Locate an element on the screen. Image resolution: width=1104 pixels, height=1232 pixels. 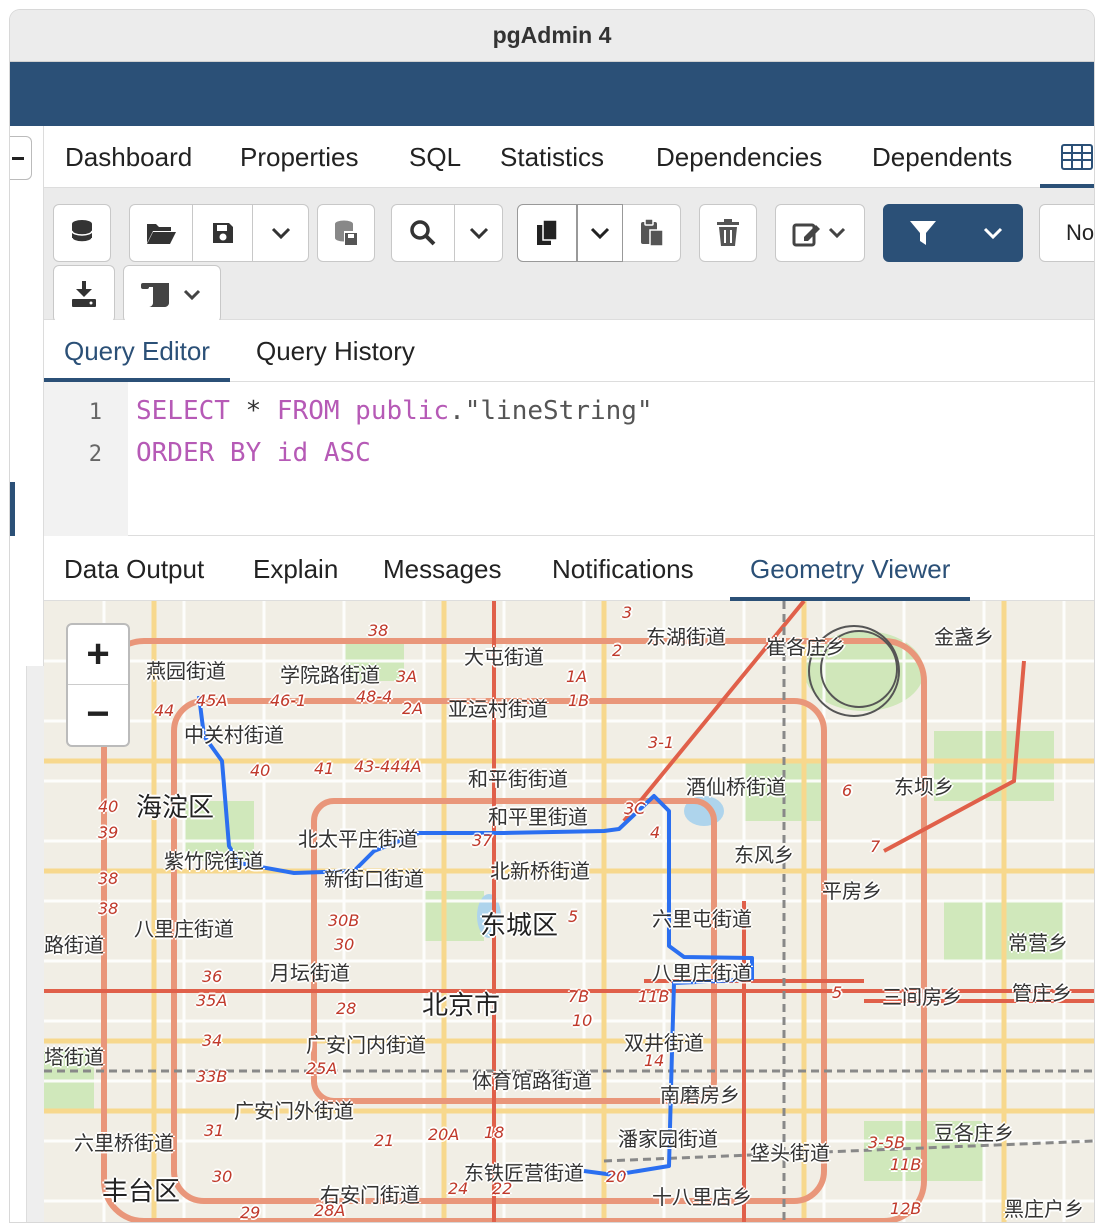
route-number: 30 is located at coordinates (344, 944).